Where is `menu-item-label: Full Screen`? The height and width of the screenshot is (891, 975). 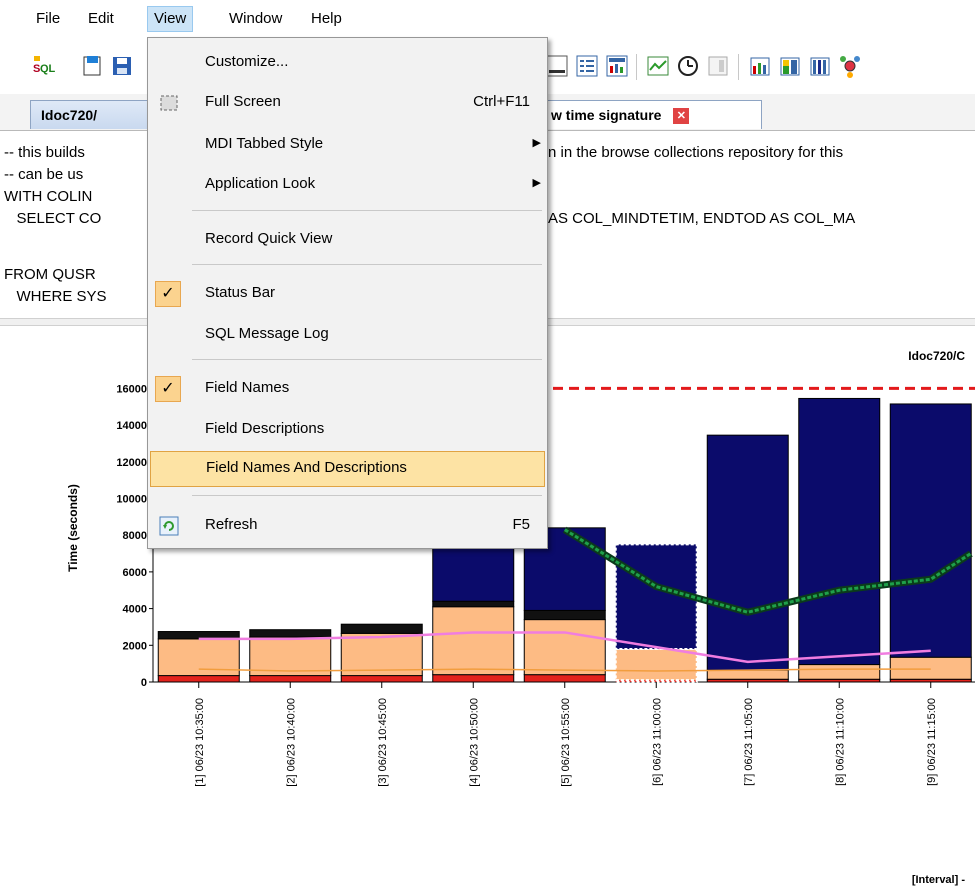
menu-item-label: Full Screen is located at coordinates (243, 101).